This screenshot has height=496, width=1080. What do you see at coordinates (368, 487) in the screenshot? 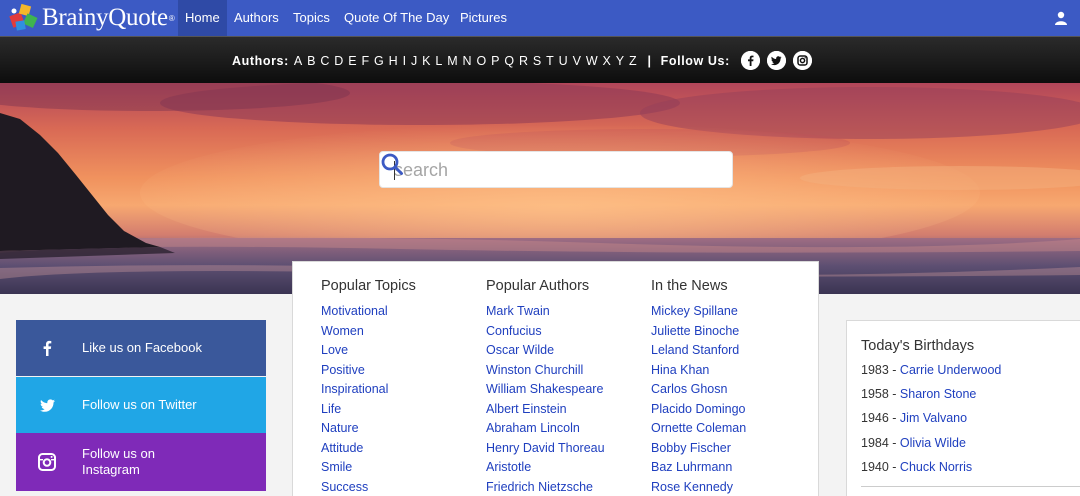
I see `topic-link: Success` at bounding box center [368, 487].